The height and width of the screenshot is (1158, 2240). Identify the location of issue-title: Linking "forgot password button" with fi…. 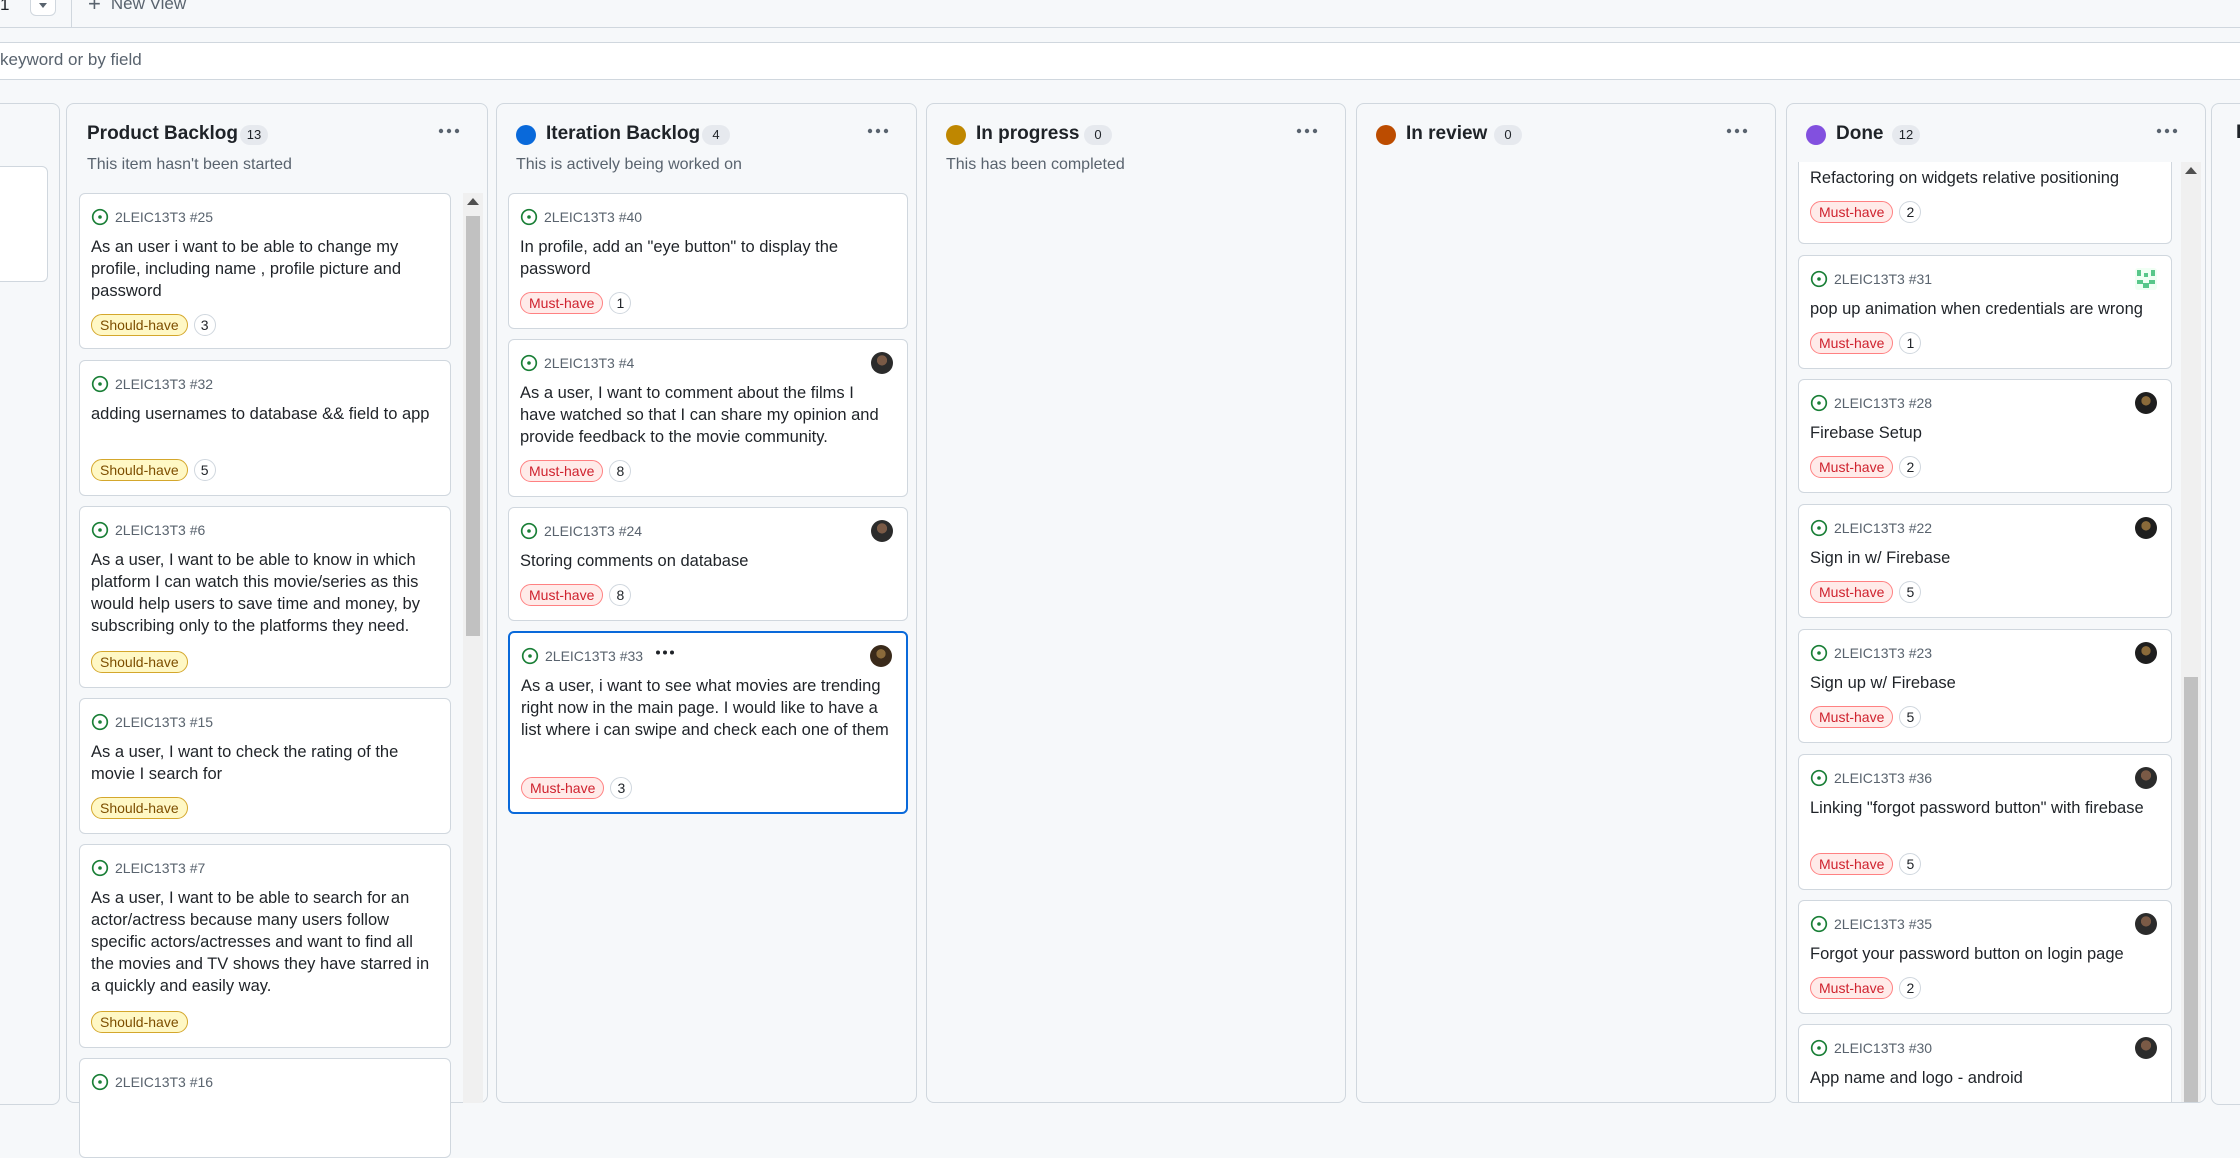
(1983, 808).